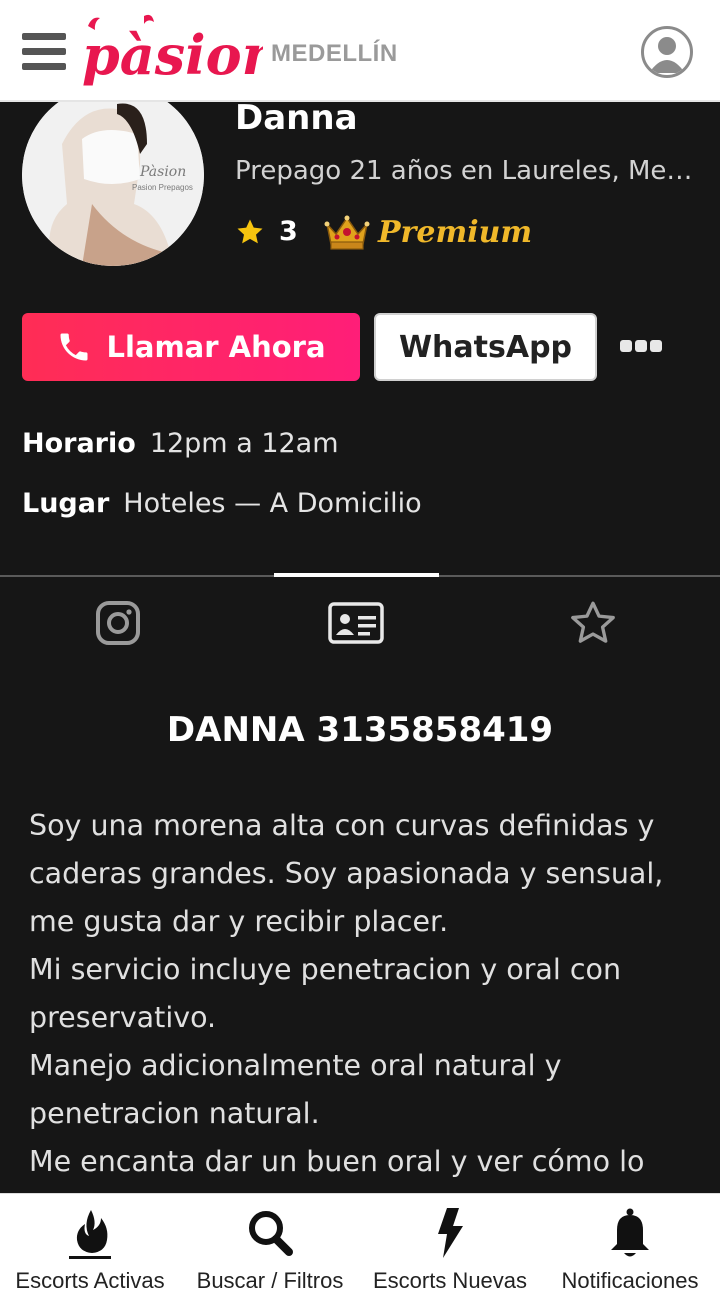 The height and width of the screenshot is (1304, 720). I want to click on crown-icon, so click(347, 232).